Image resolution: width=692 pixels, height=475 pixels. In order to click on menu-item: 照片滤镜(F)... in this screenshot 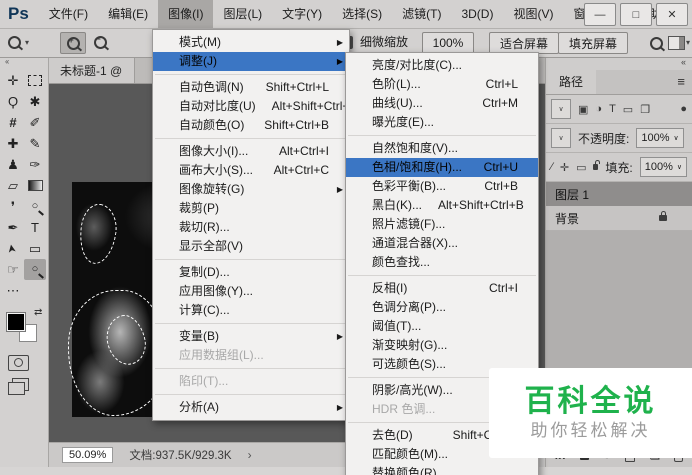, I will do `click(442, 224)`.